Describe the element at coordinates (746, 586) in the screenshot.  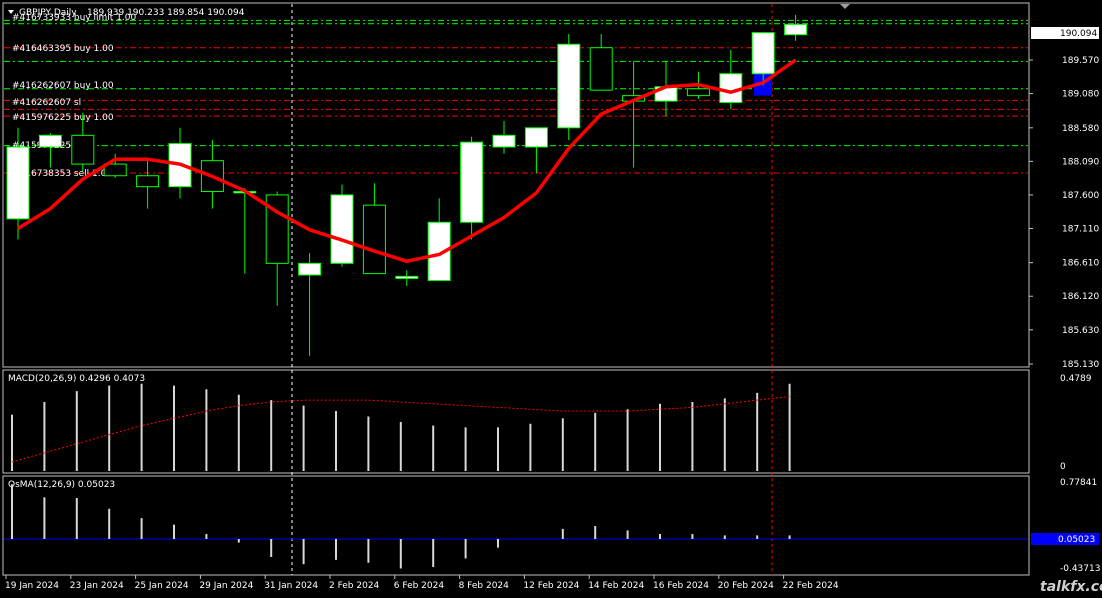
I see `time-axis-label: 20 Feb 2024` at that location.